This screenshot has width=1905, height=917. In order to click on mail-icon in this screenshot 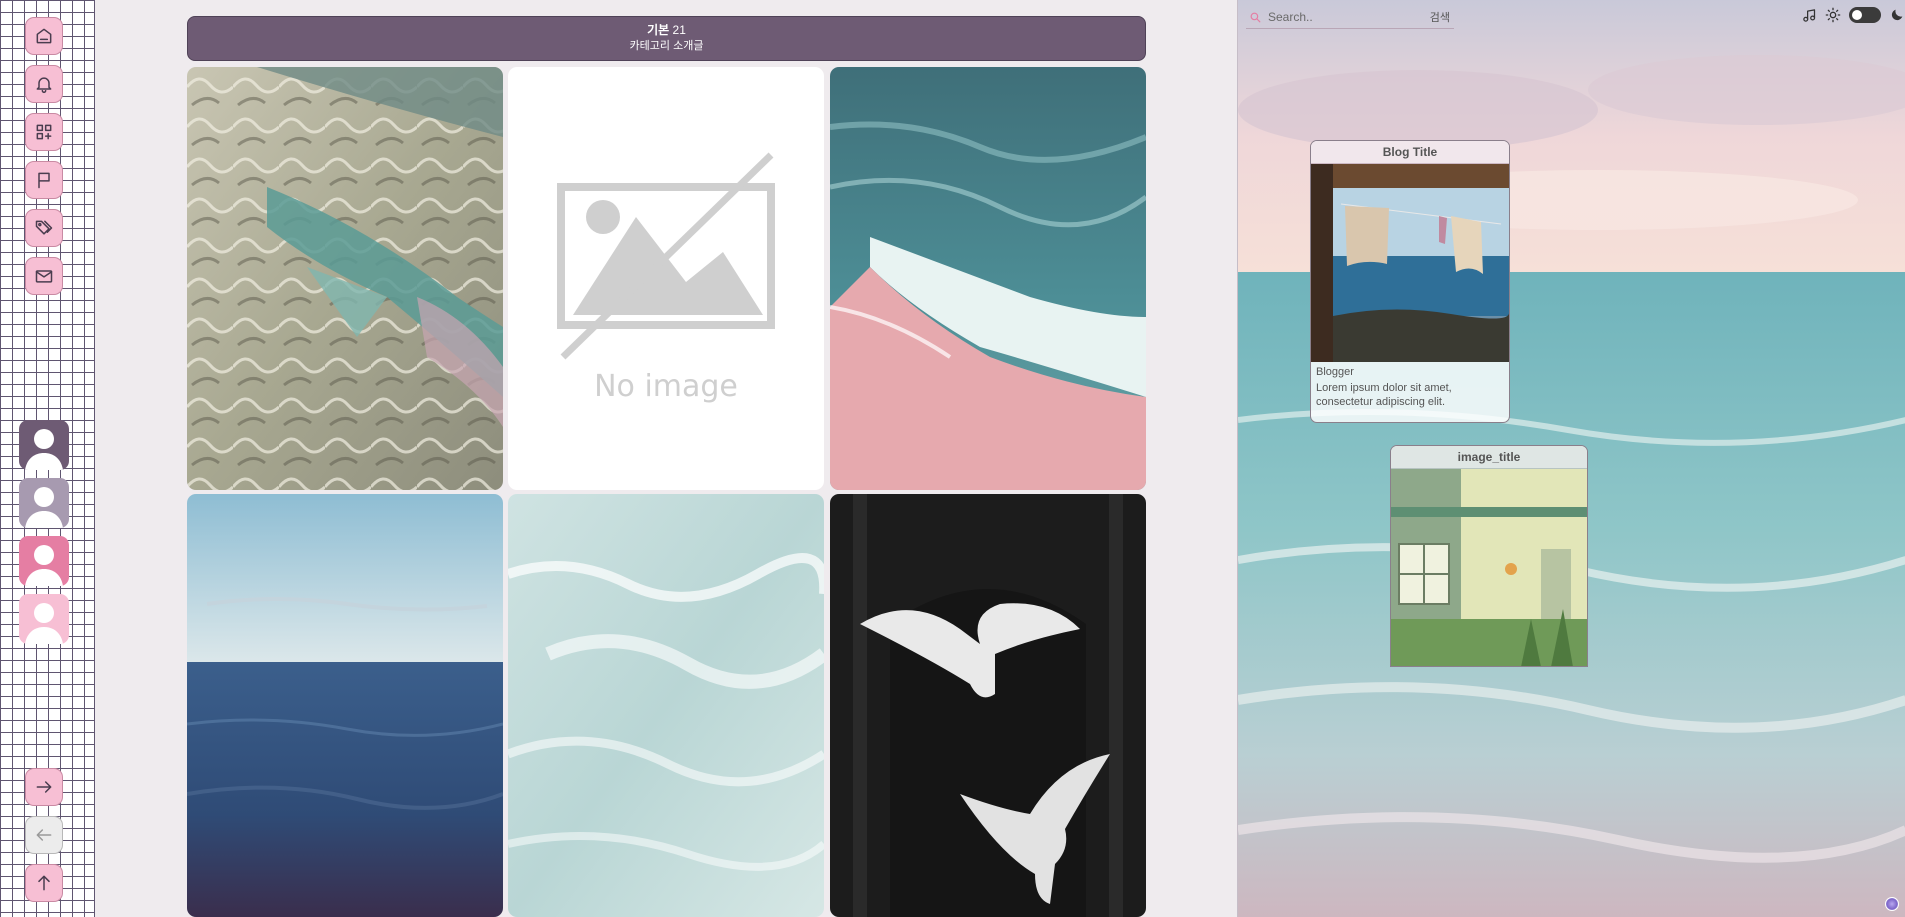, I will do `click(44, 276)`.